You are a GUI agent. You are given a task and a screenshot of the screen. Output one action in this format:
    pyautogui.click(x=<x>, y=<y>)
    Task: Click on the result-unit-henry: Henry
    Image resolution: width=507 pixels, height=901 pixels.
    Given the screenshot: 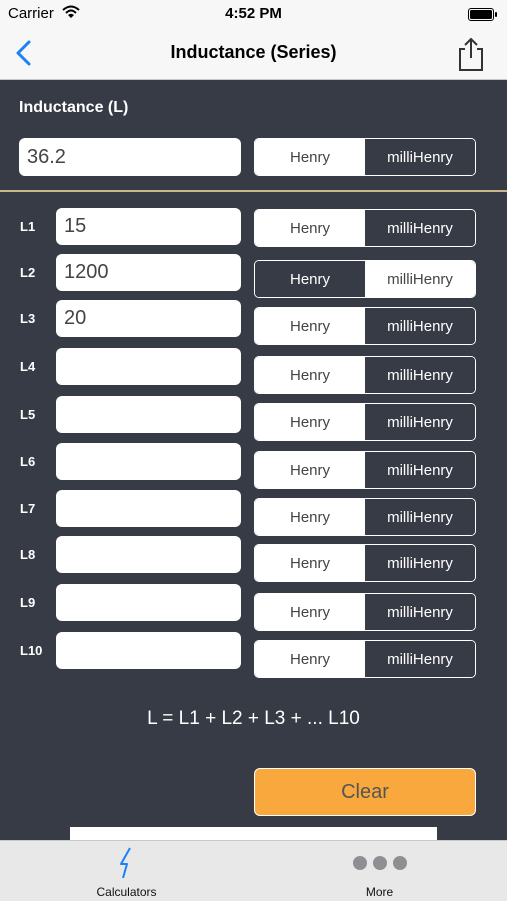 What is the action you would take?
    pyautogui.click(x=310, y=157)
    